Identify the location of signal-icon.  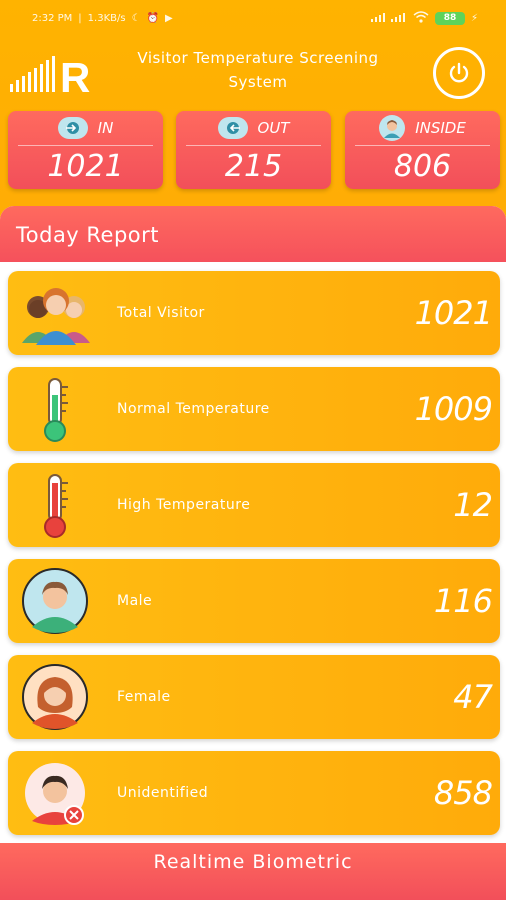
(388, 18).